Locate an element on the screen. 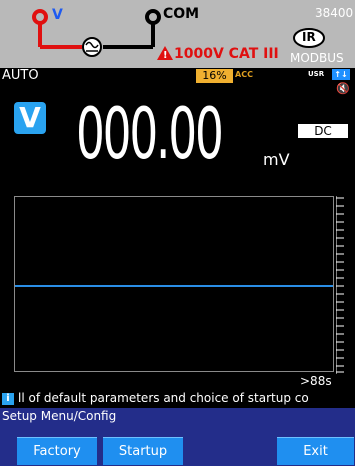 This screenshot has height=466, width=355. modbus-label: MODBUS is located at coordinates (317, 58).